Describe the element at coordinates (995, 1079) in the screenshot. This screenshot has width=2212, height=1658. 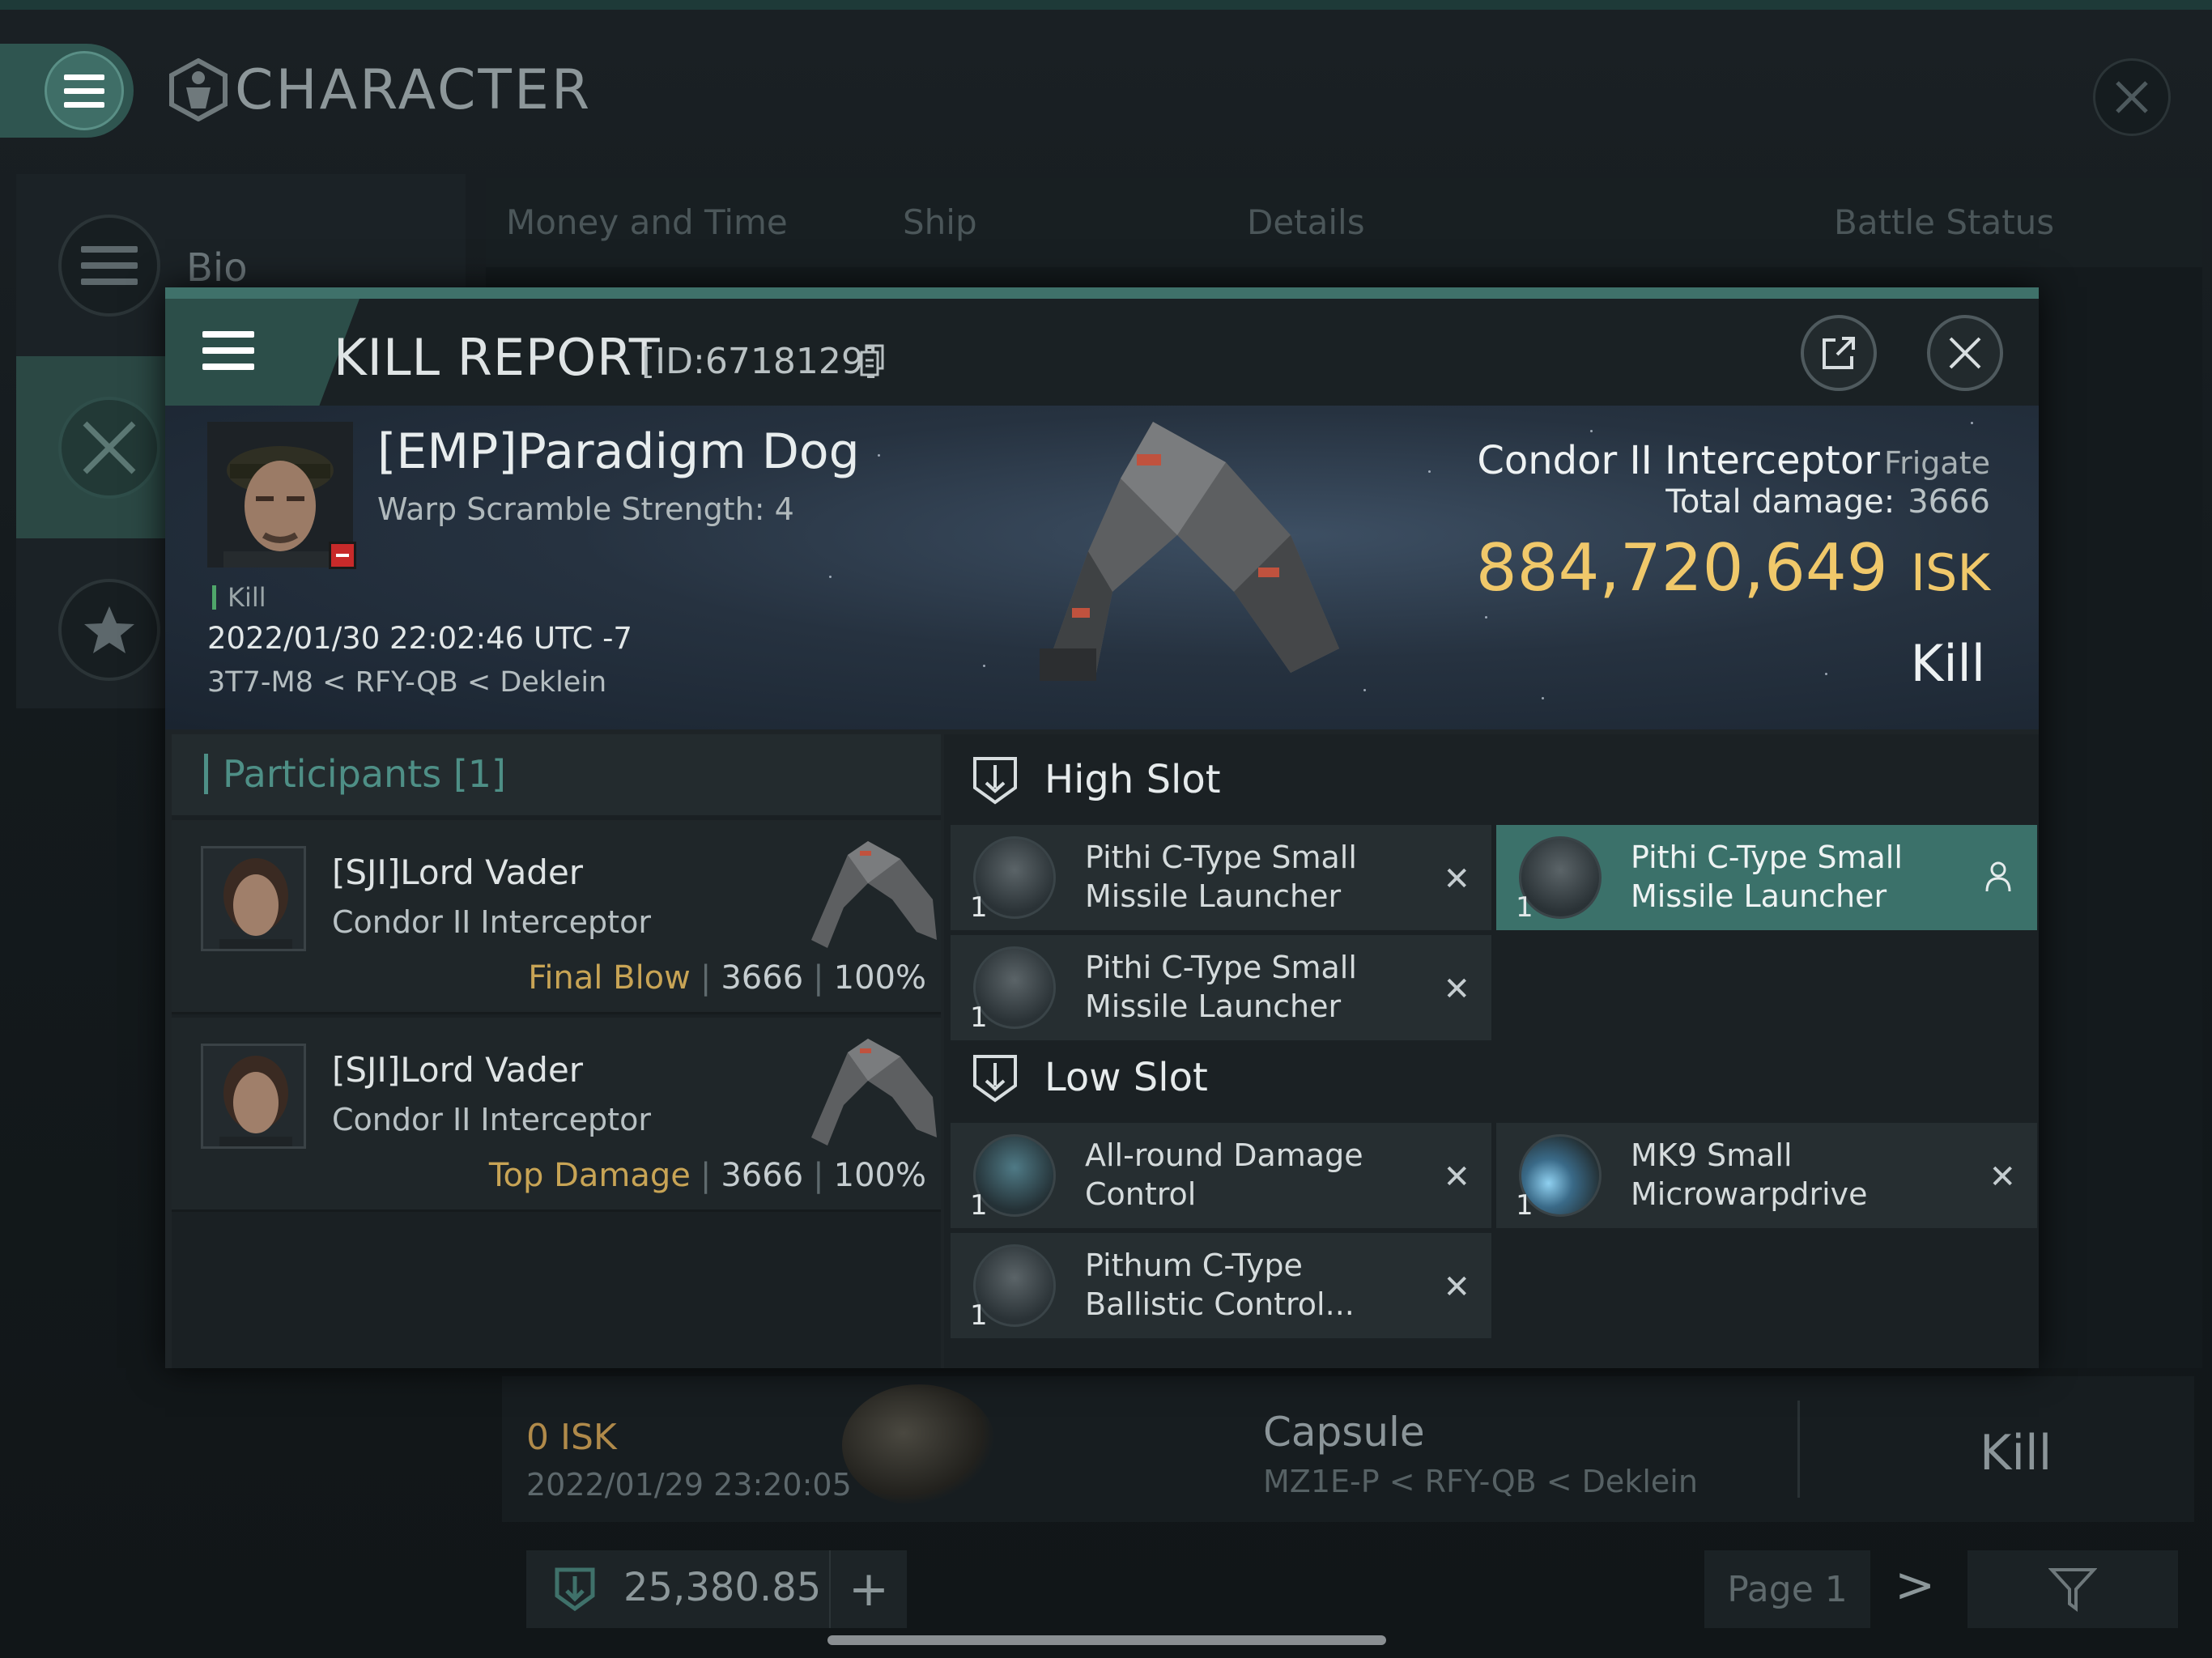
I see `low-slot-icon` at that location.